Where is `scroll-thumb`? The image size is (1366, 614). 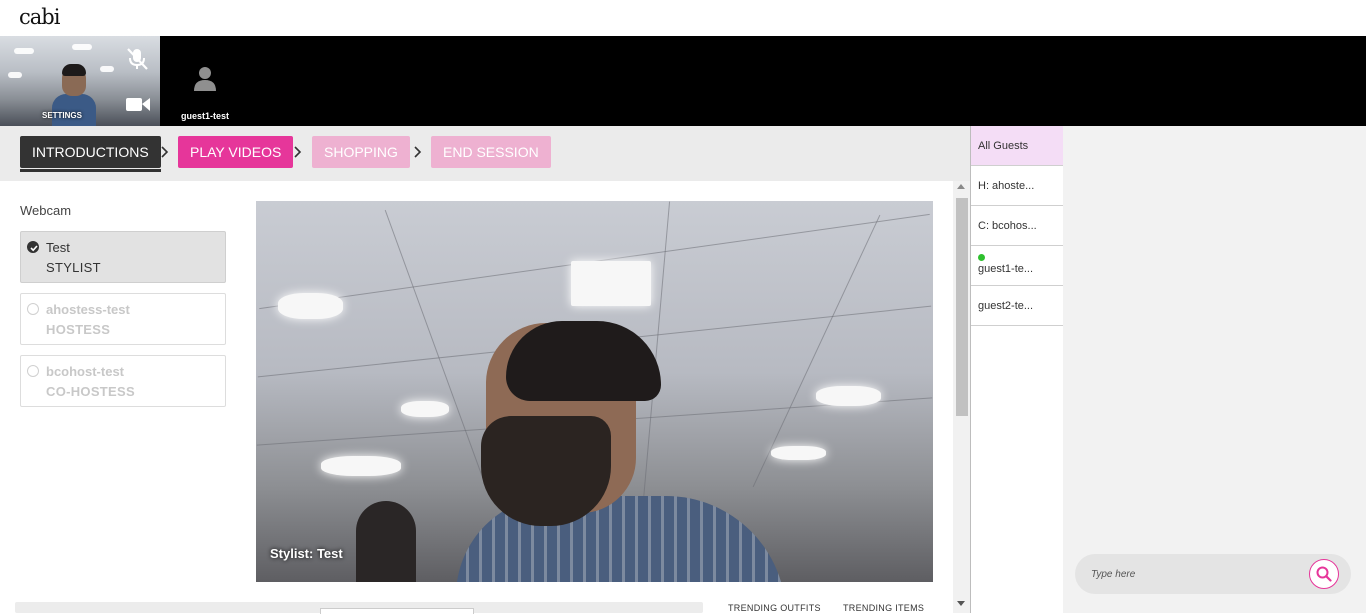
scroll-thumb is located at coordinates (962, 307).